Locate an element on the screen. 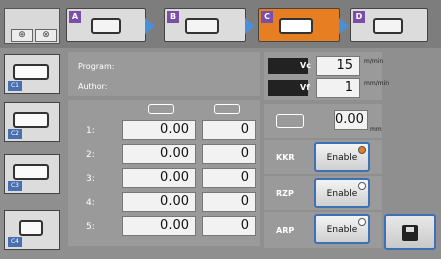  kkr-enable-label: Enable is located at coordinates (342, 158).